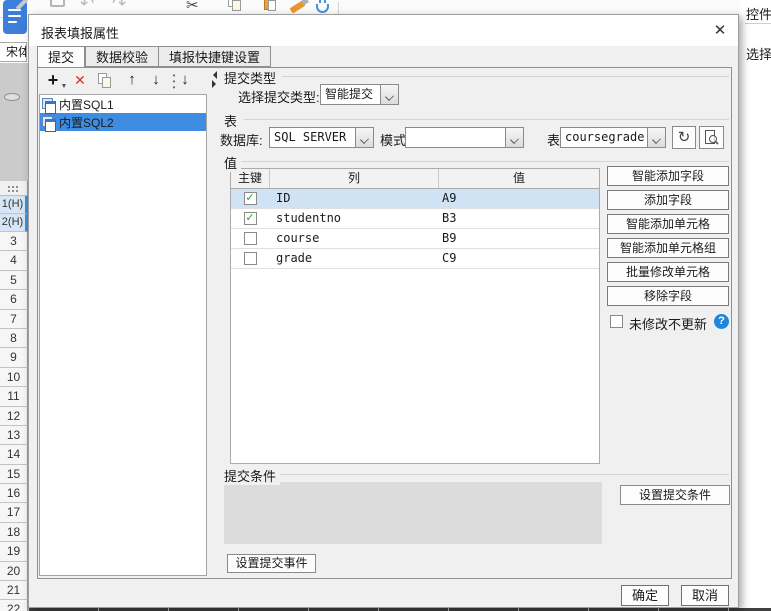 This screenshot has height=611, width=771. What do you see at coordinates (705, 595) in the screenshot?
I see `cancel-button: 取消` at bounding box center [705, 595].